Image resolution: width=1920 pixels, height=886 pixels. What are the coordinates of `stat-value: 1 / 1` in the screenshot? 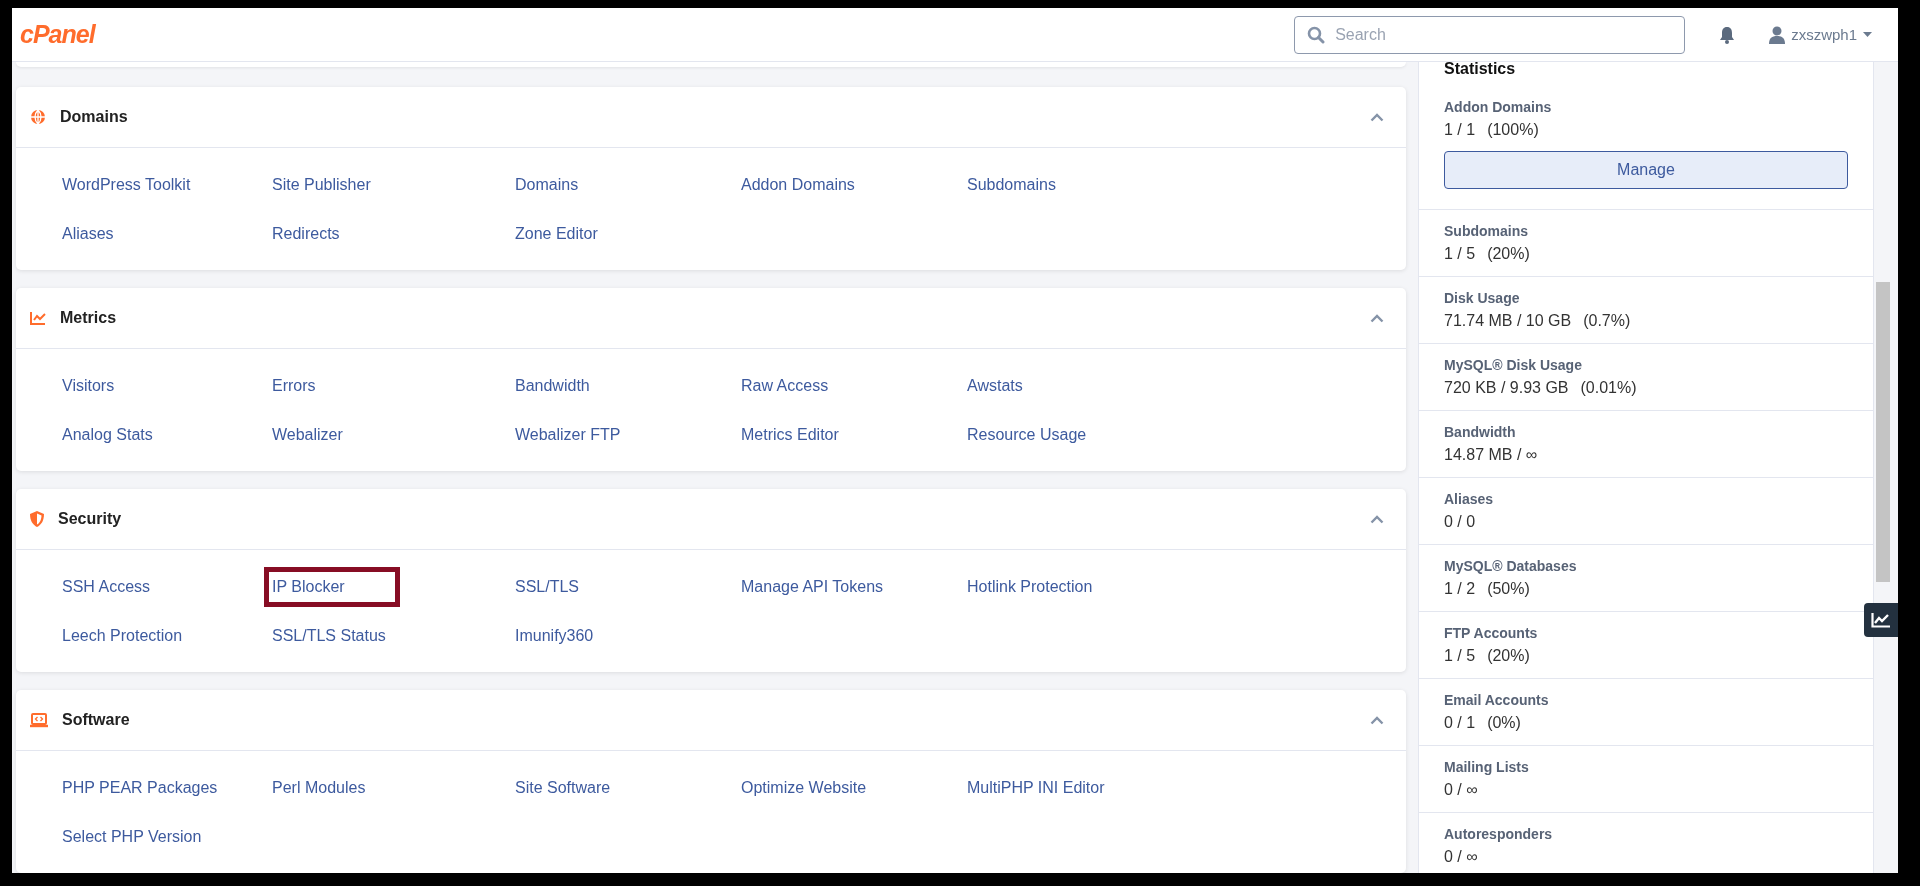 It's located at (1460, 130).